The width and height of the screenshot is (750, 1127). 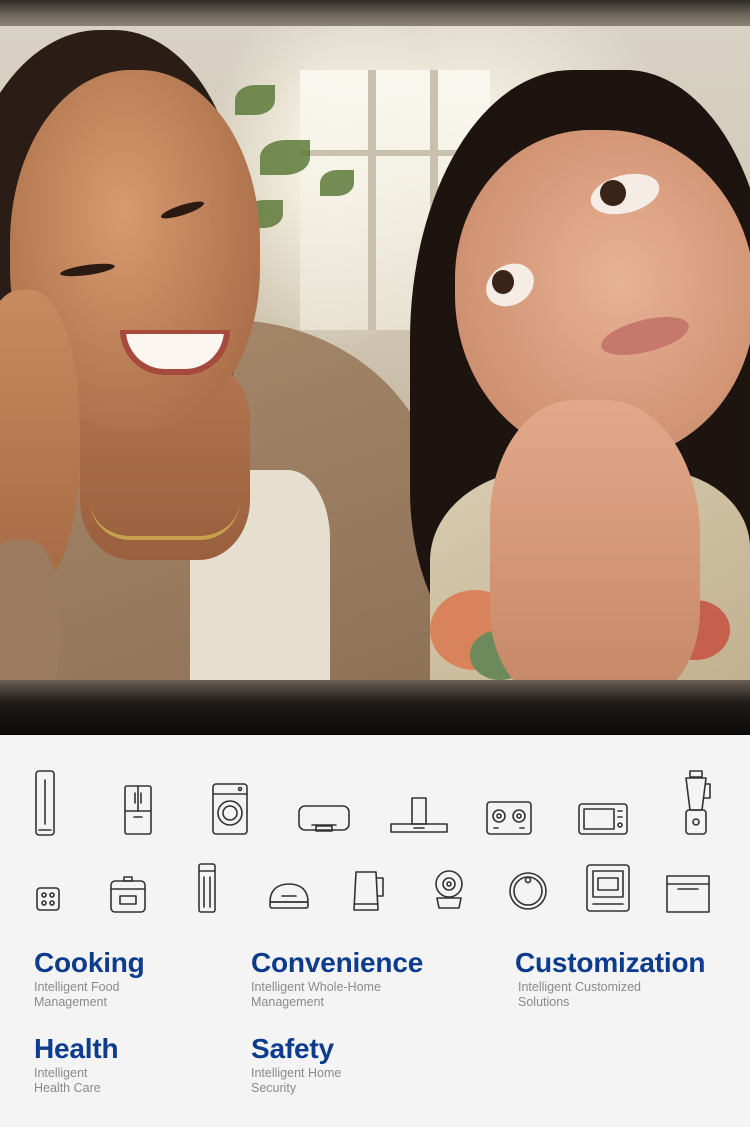 I want to click on range-hood-icon, so click(x=419, y=816).